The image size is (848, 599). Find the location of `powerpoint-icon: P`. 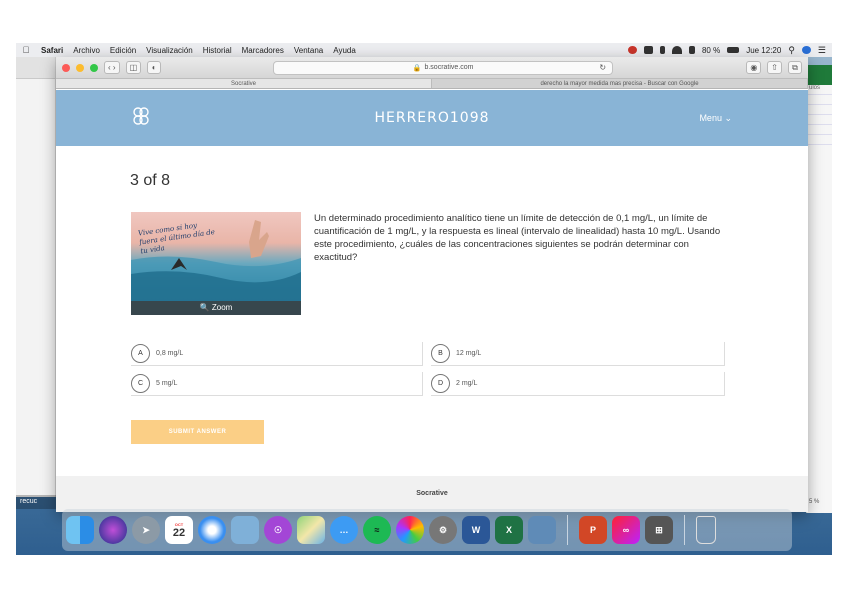

powerpoint-icon: P is located at coordinates (593, 530).